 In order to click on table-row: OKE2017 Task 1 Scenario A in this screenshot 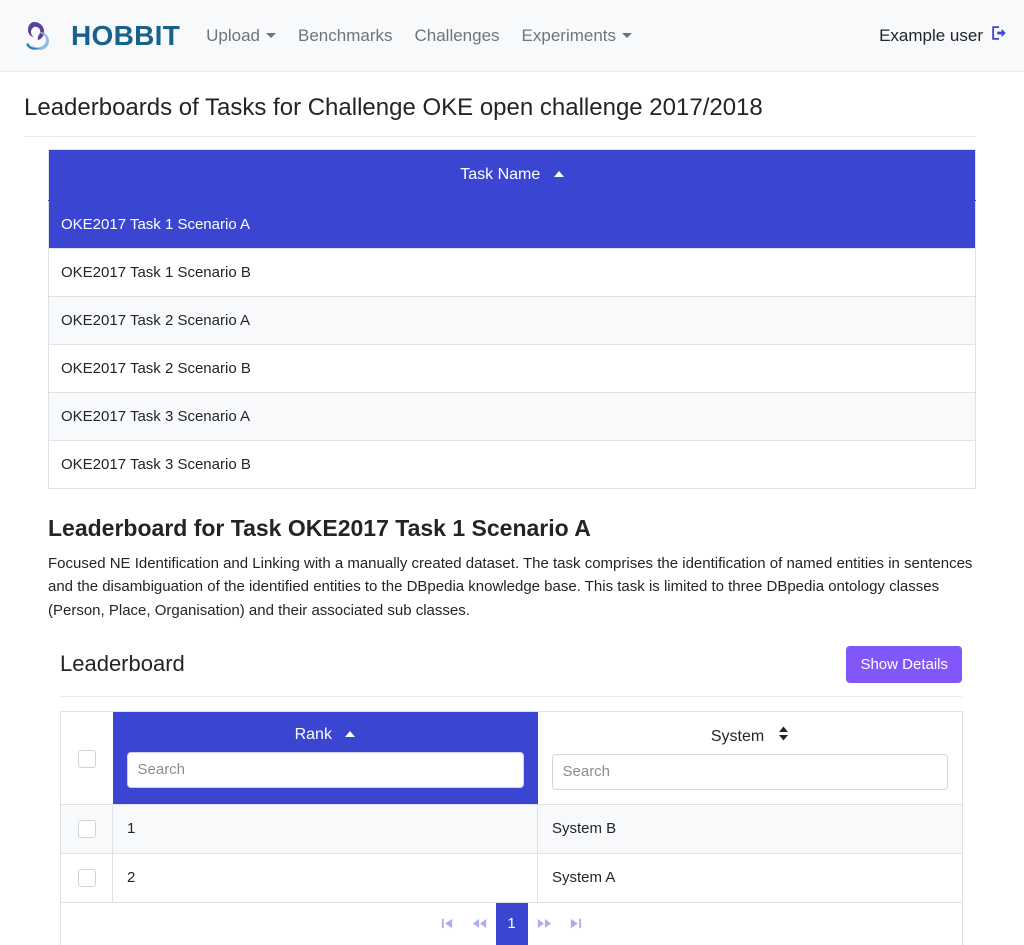, I will do `click(512, 224)`.